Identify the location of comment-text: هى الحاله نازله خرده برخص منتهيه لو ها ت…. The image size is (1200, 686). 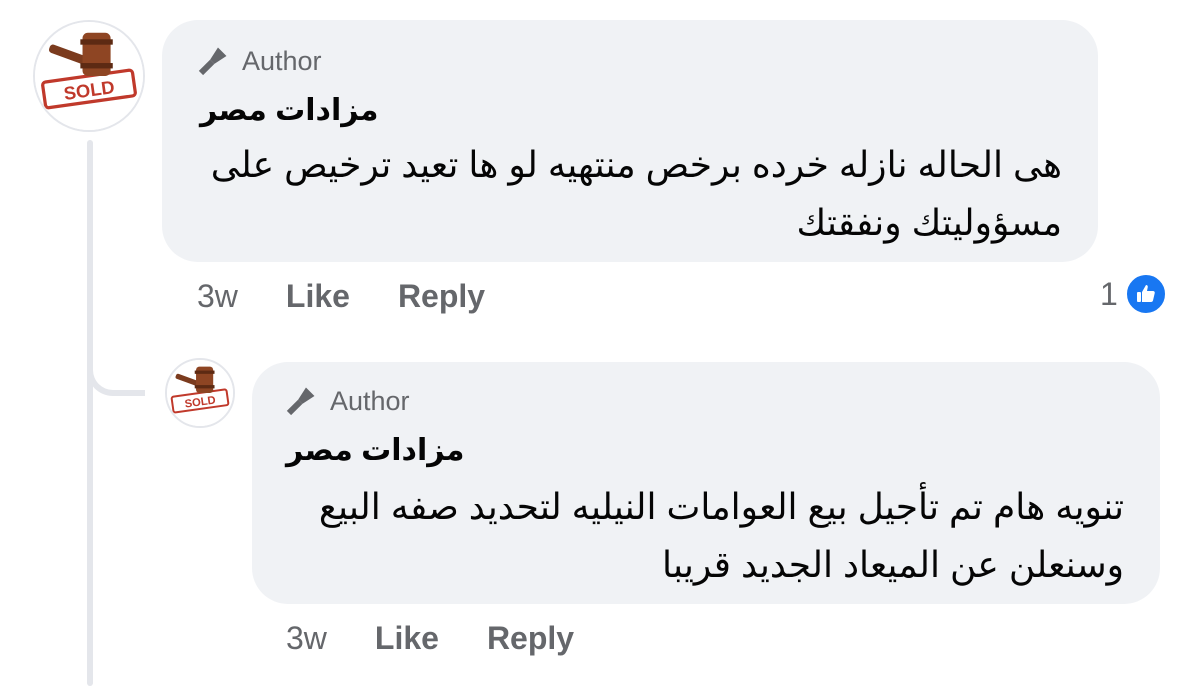
(636, 193).